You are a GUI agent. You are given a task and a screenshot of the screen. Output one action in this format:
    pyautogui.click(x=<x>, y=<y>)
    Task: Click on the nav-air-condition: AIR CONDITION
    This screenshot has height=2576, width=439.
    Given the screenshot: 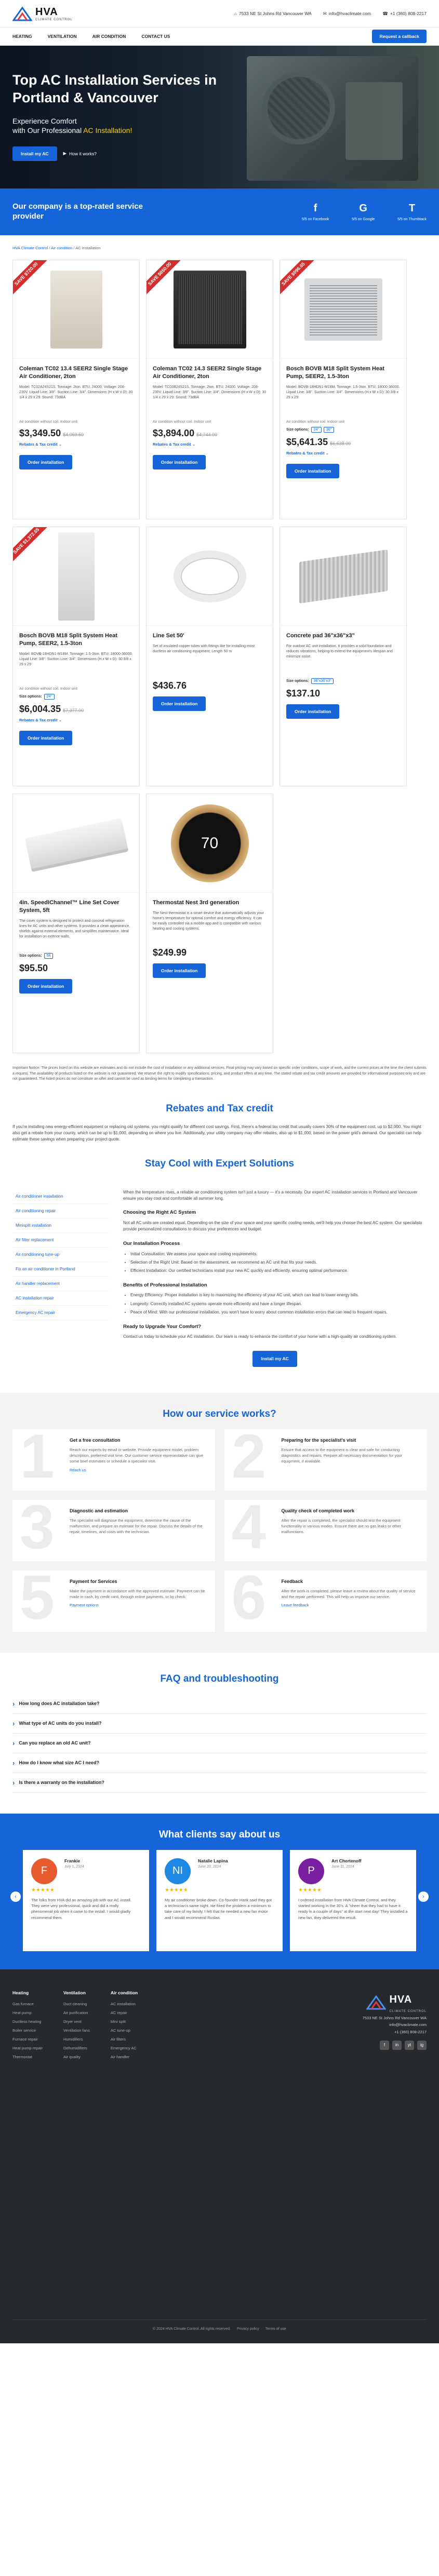 What is the action you would take?
    pyautogui.click(x=109, y=37)
    